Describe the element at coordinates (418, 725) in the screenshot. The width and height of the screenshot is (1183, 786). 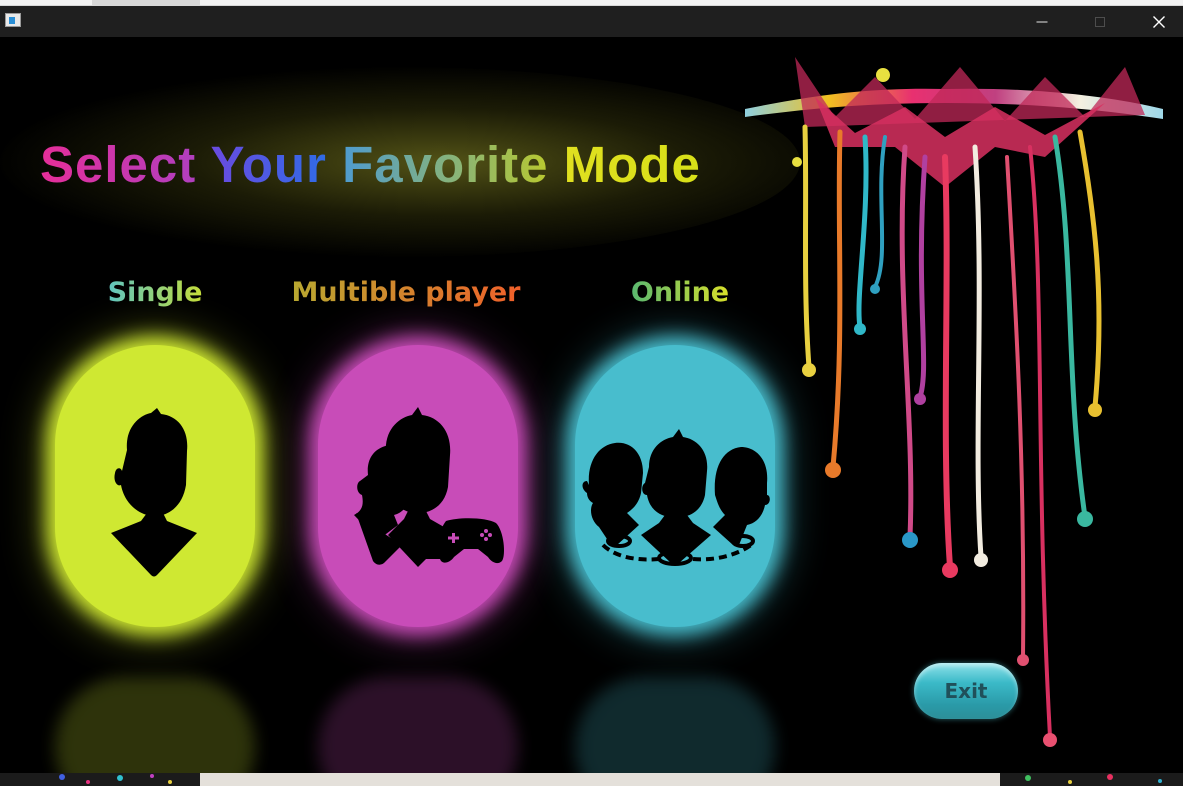
I see `multiplayer-card-reflection` at that location.